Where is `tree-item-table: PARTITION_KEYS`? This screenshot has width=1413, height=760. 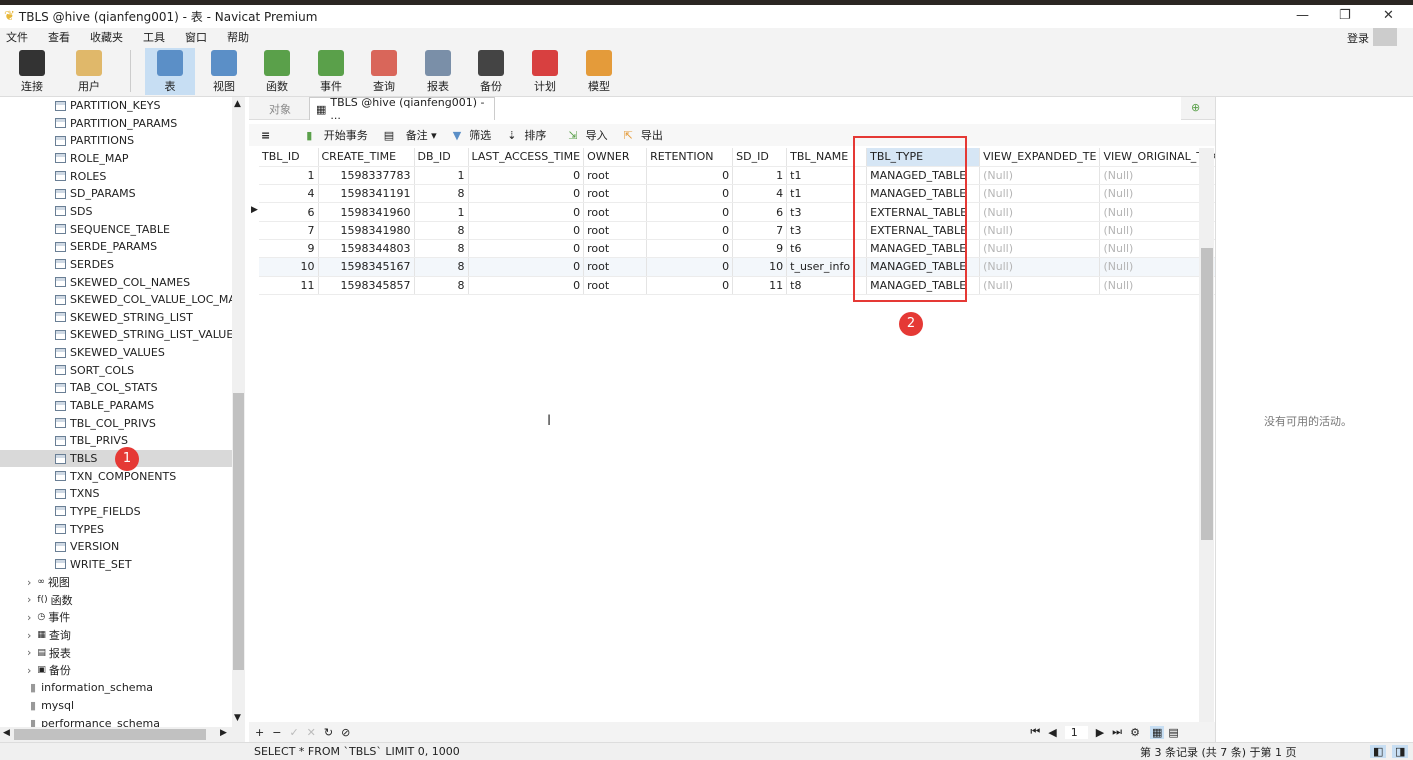
tree-item-table: PARTITION_KEYS is located at coordinates (107, 105).